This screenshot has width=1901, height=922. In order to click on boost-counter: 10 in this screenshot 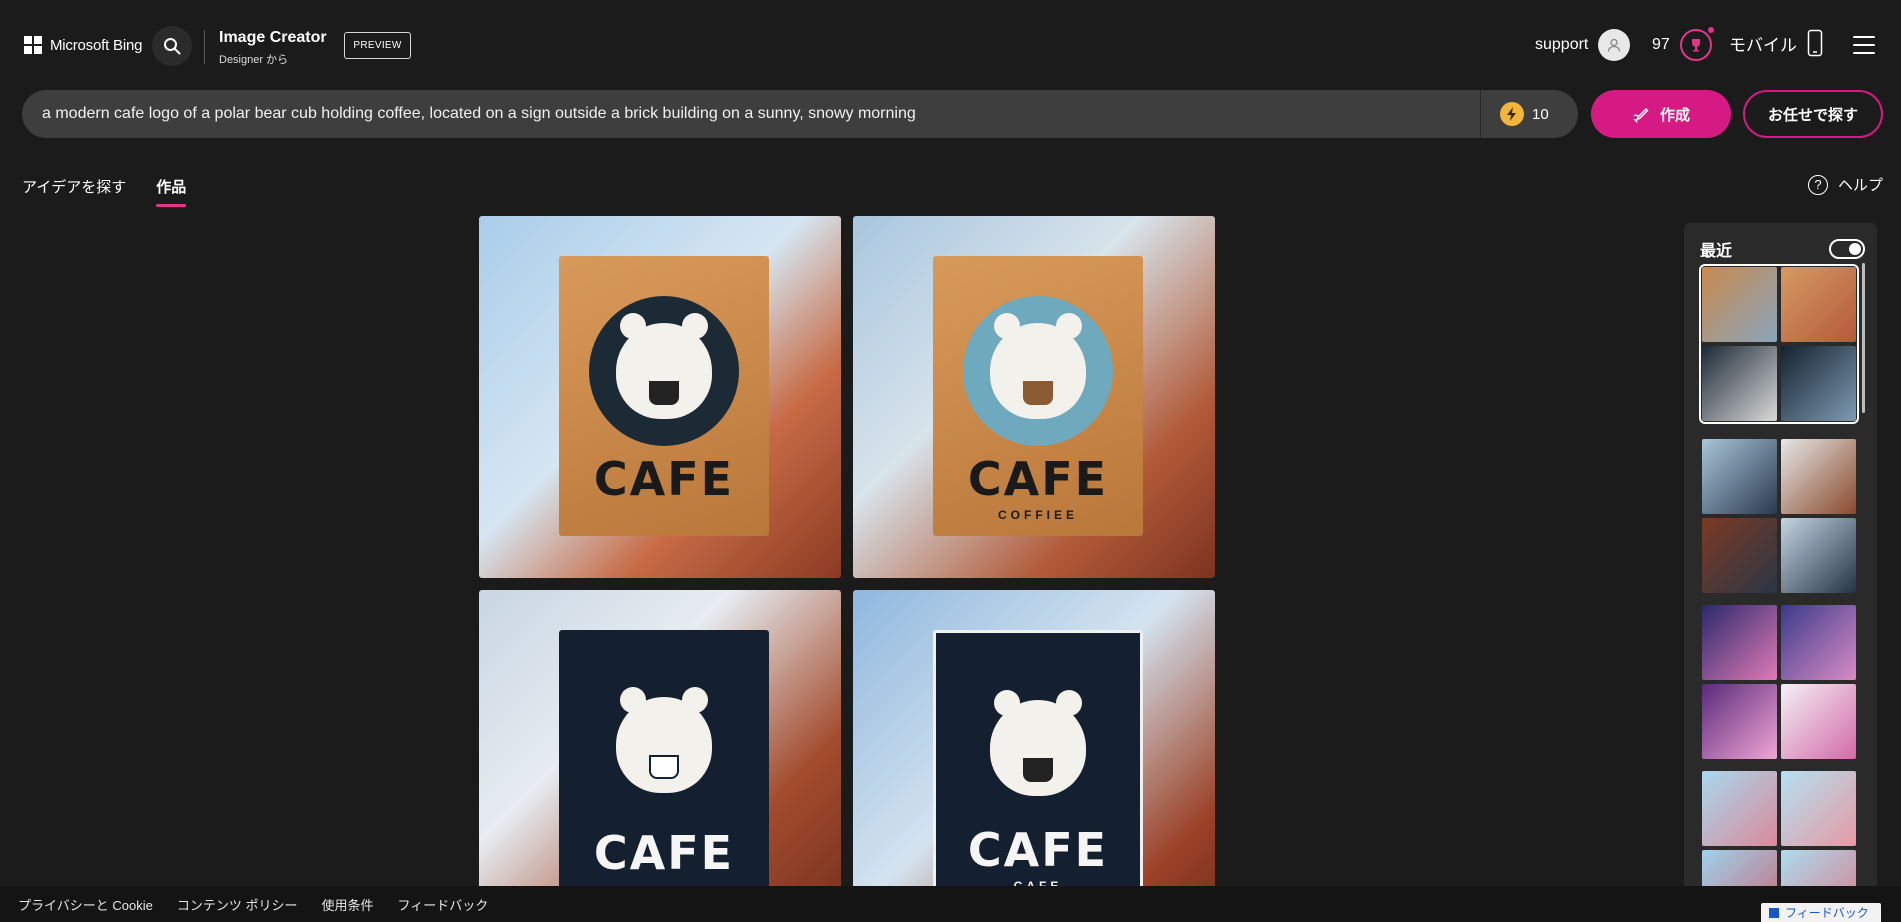, I will do `click(1524, 114)`.